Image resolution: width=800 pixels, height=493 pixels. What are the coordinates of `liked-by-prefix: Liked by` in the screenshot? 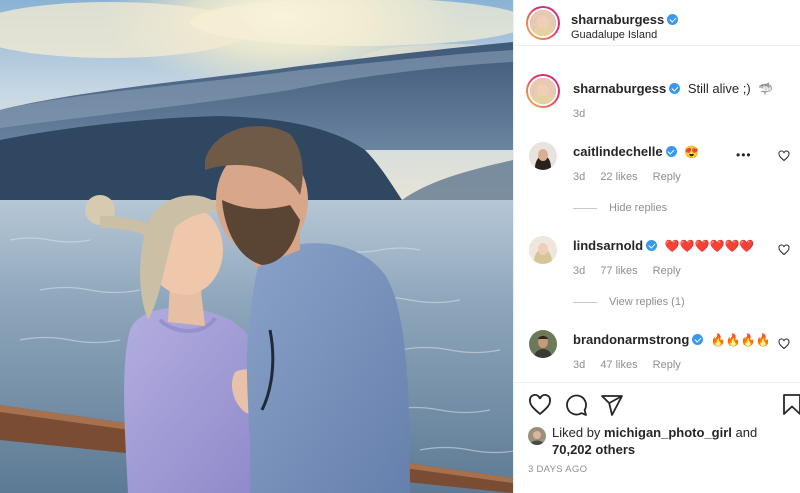 It's located at (576, 432).